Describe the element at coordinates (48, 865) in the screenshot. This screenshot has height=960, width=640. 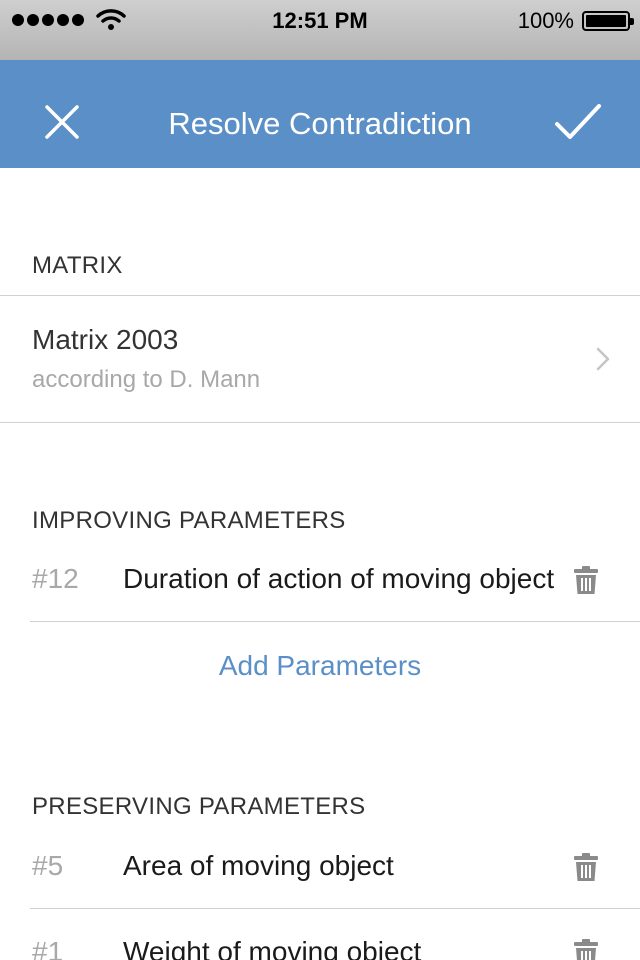
I see `parameter-number: #5` at that location.